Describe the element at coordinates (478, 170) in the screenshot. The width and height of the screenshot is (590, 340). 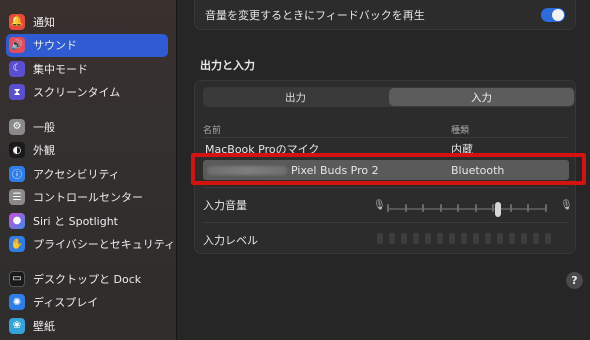
I see `device-type: Bluetooth` at that location.